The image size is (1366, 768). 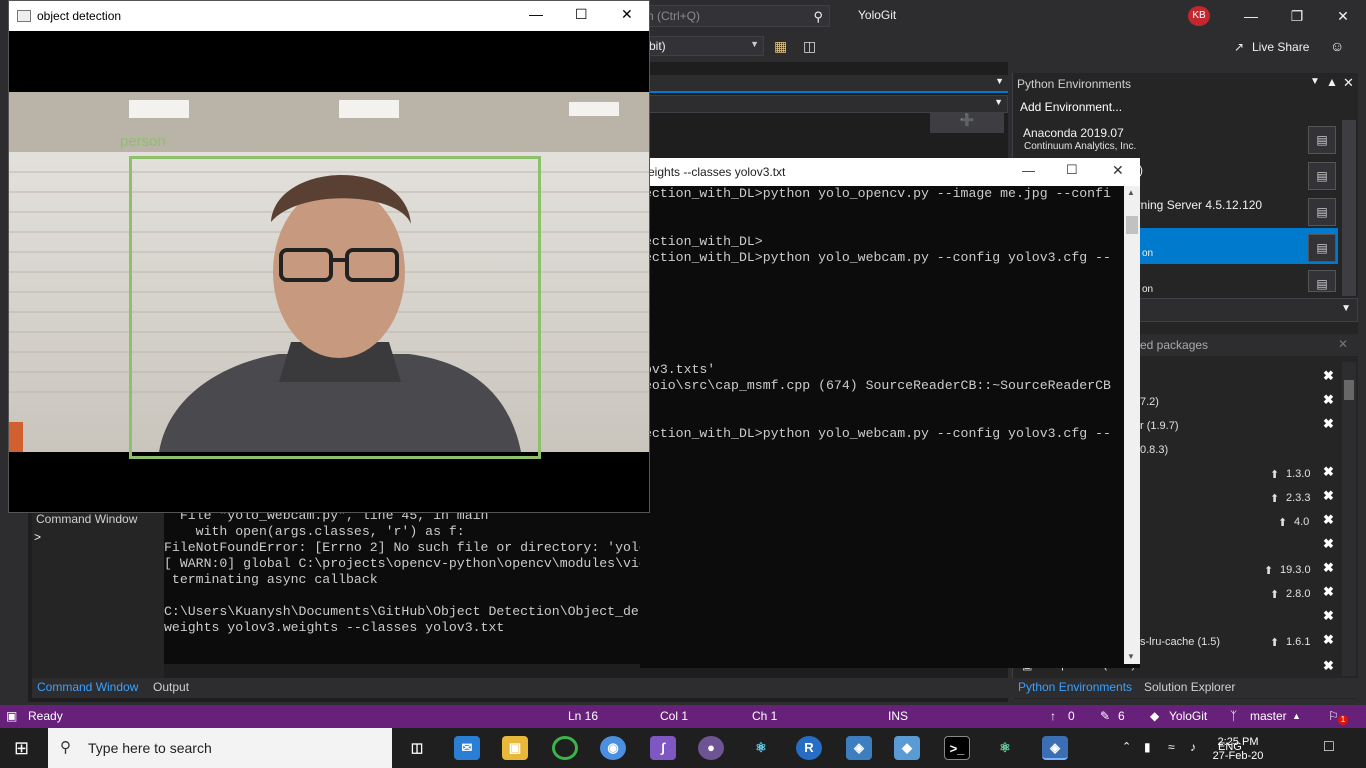 I want to click on package-name: 7.2), so click(x=1149, y=402).